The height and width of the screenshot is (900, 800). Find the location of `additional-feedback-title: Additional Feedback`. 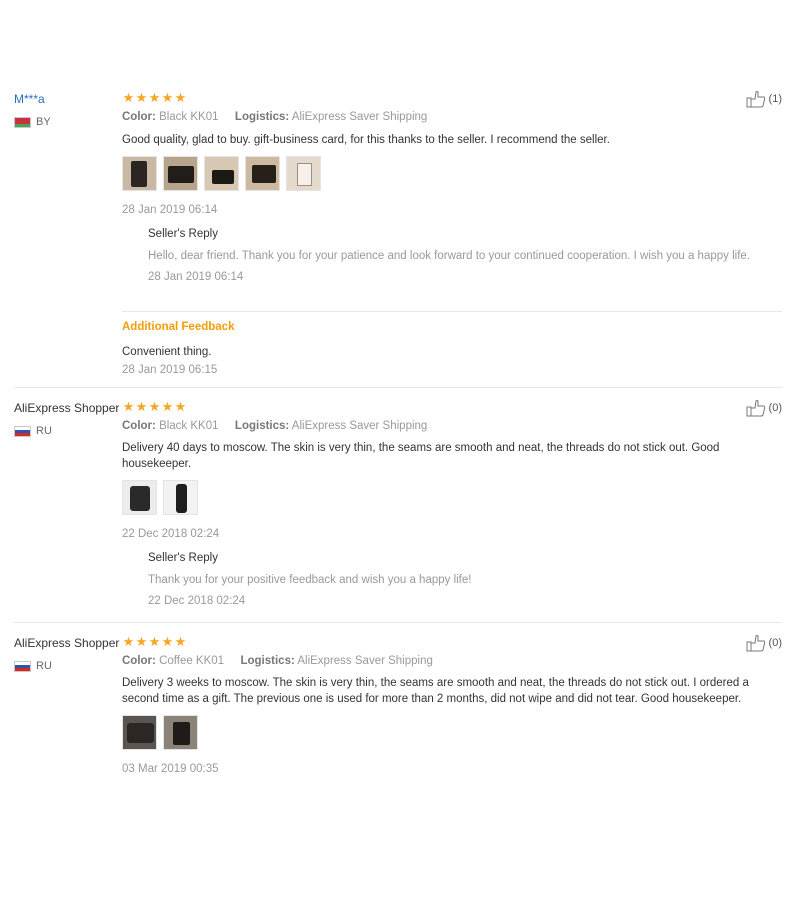

additional-feedback-title: Additional Feedback is located at coordinates (178, 327).